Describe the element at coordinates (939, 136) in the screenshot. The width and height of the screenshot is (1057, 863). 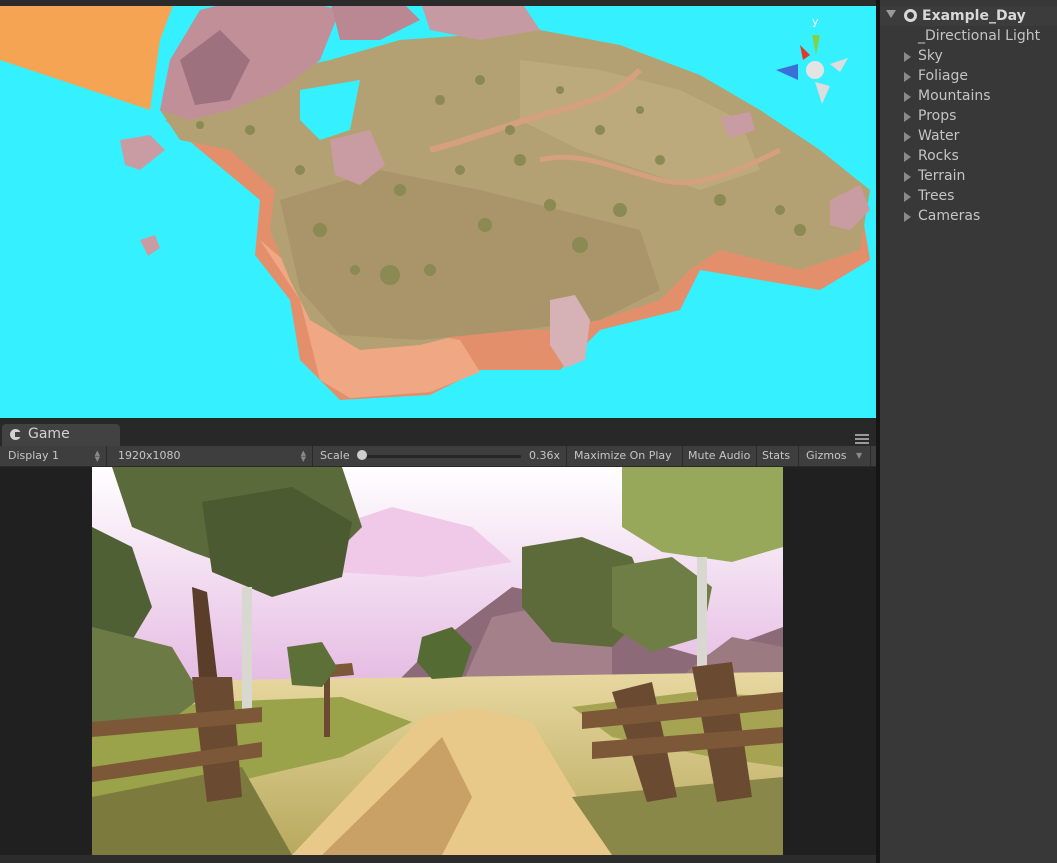
I see `hierarchy-item-label: Water` at that location.